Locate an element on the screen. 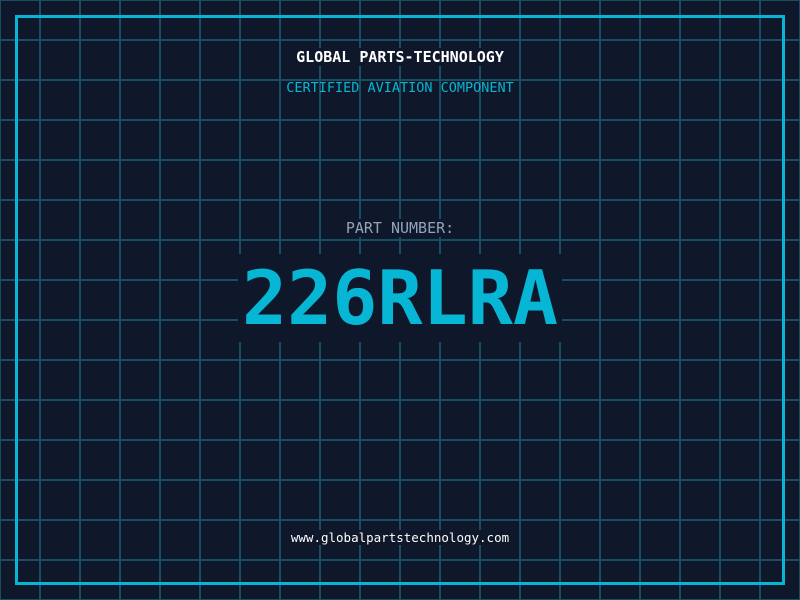  footer-row: www.globalpartstechnology.com is located at coordinates (400, 537).